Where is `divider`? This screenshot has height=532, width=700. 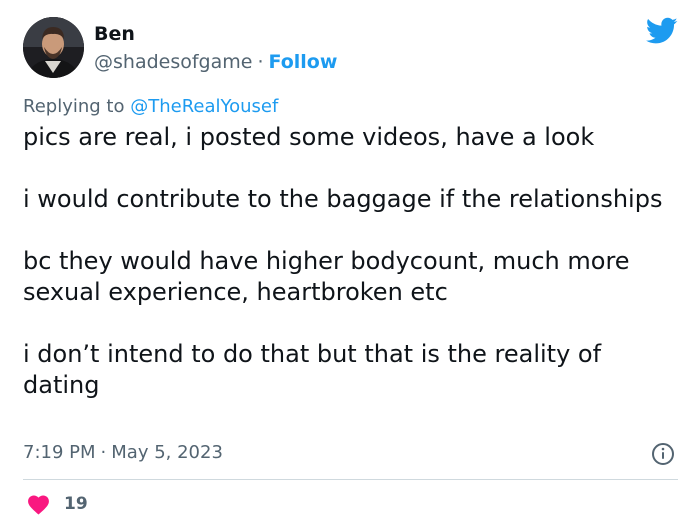 divider is located at coordinates (350, 479).